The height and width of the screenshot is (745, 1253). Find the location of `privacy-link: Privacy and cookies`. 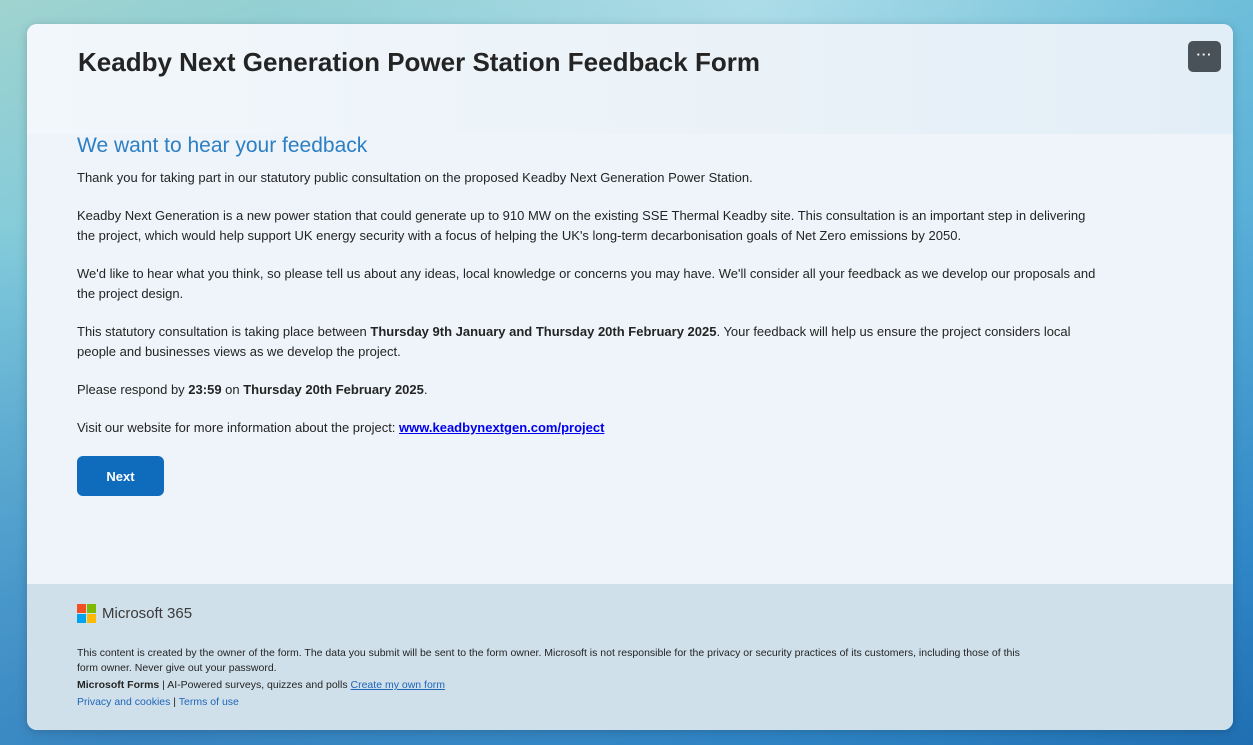

privacy-link: Privacy and cookies is located at coordinates (123, 702).